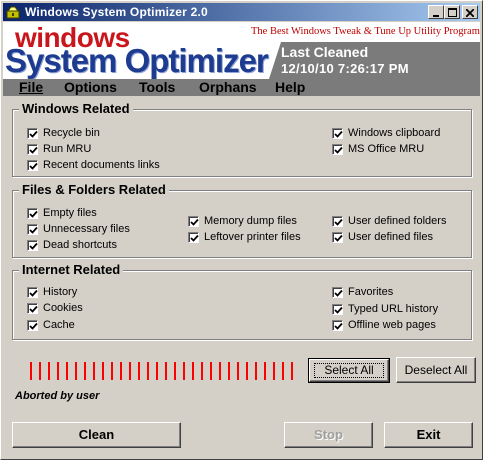 The image size is (483, 460). Describe the element at coordinates (67, 149) in the screenshot. I see `checkbox-label: Run MRU` at that location.